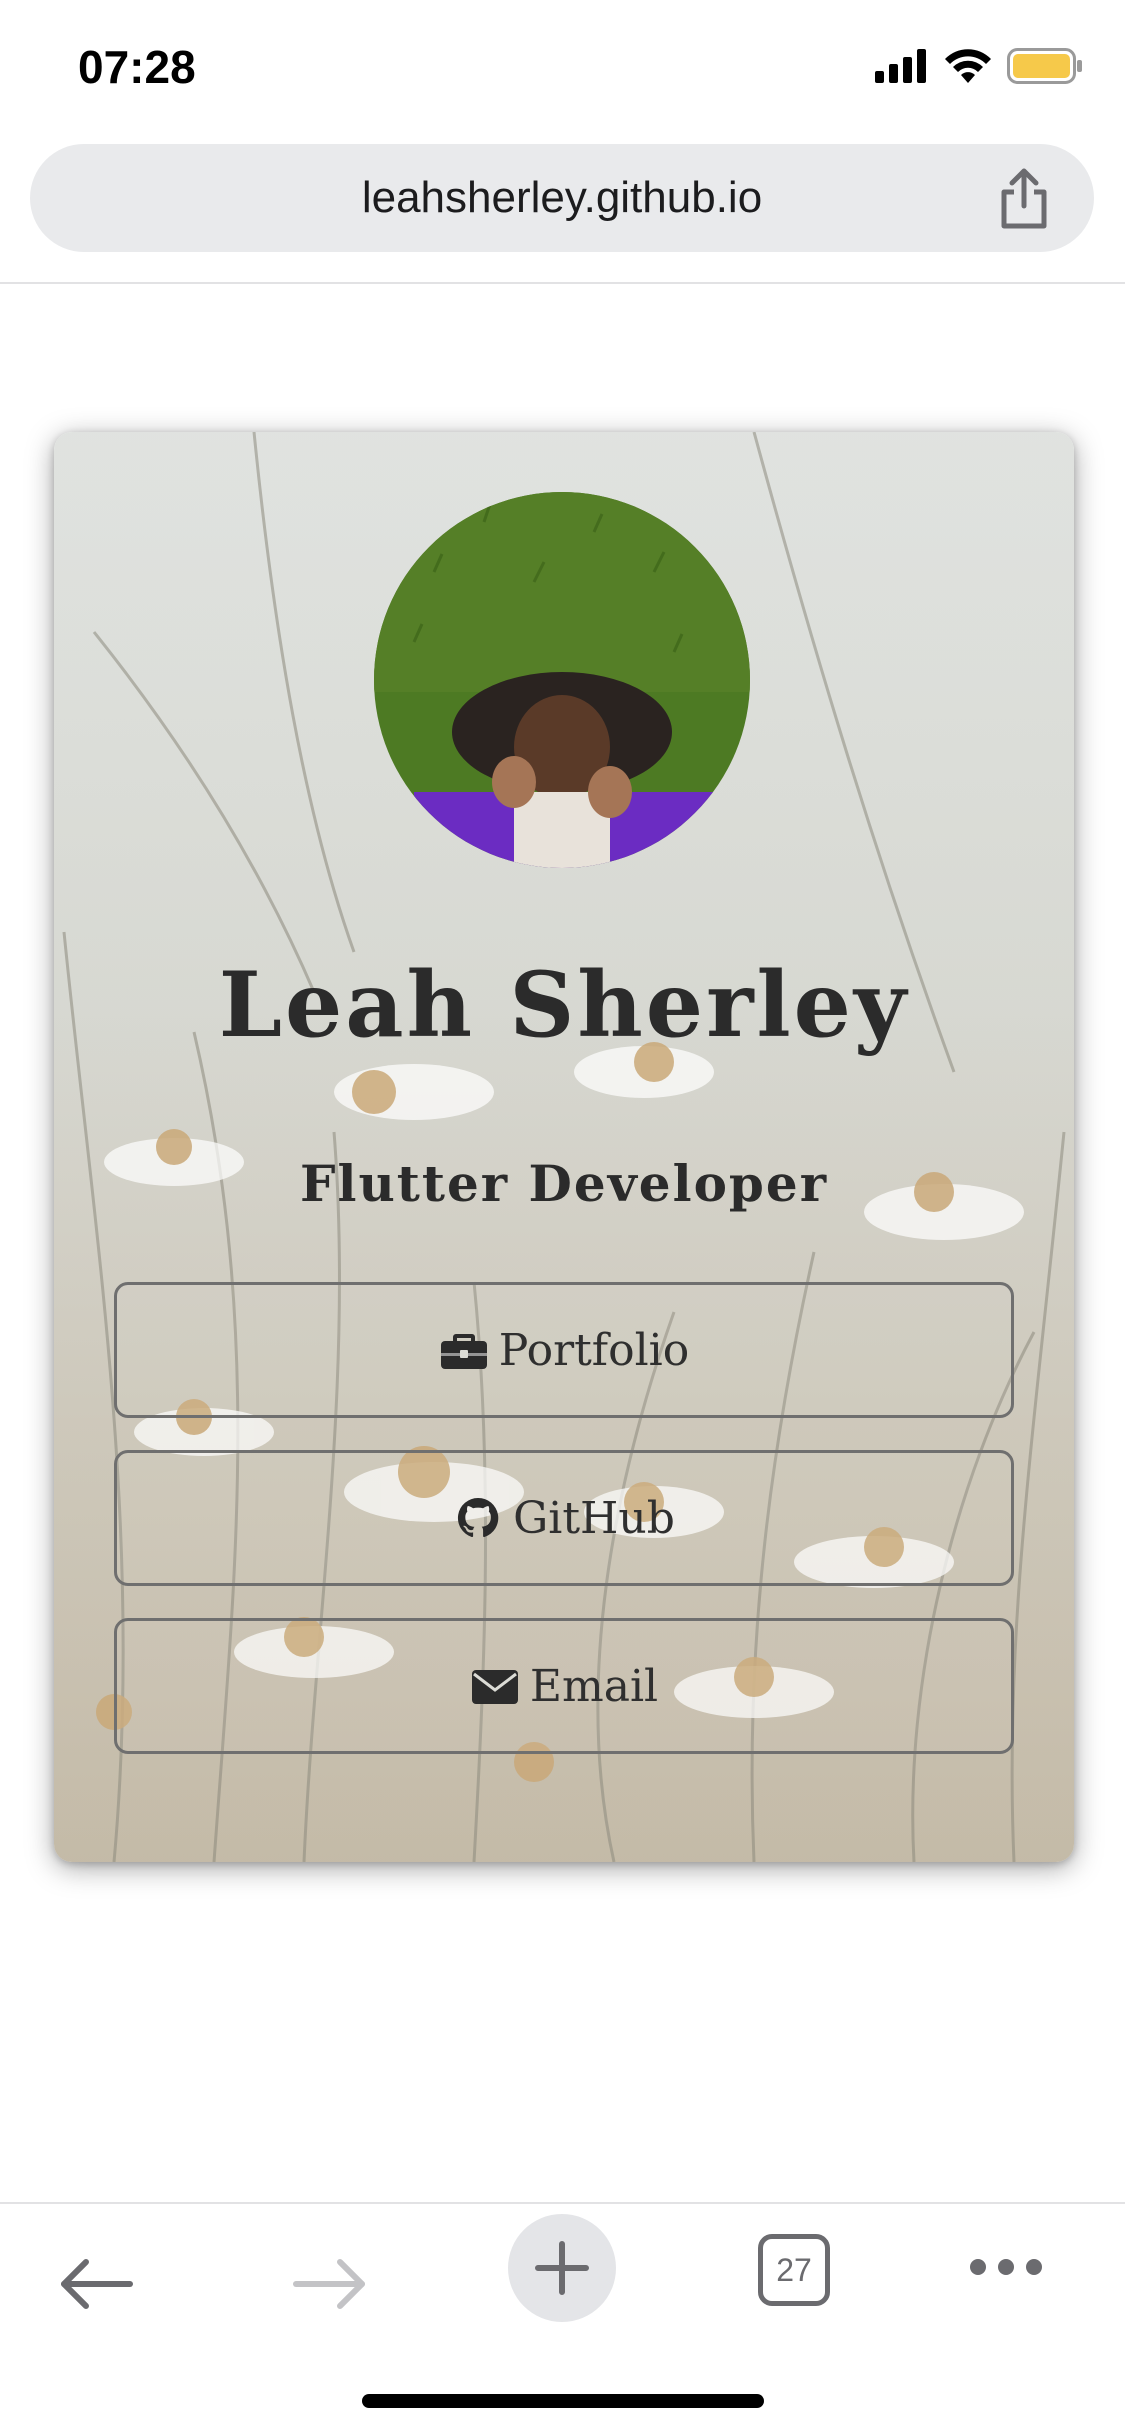  Describe the element at coordinates (968, 66) in the screenshot. I see `wifi-icon` at that location.